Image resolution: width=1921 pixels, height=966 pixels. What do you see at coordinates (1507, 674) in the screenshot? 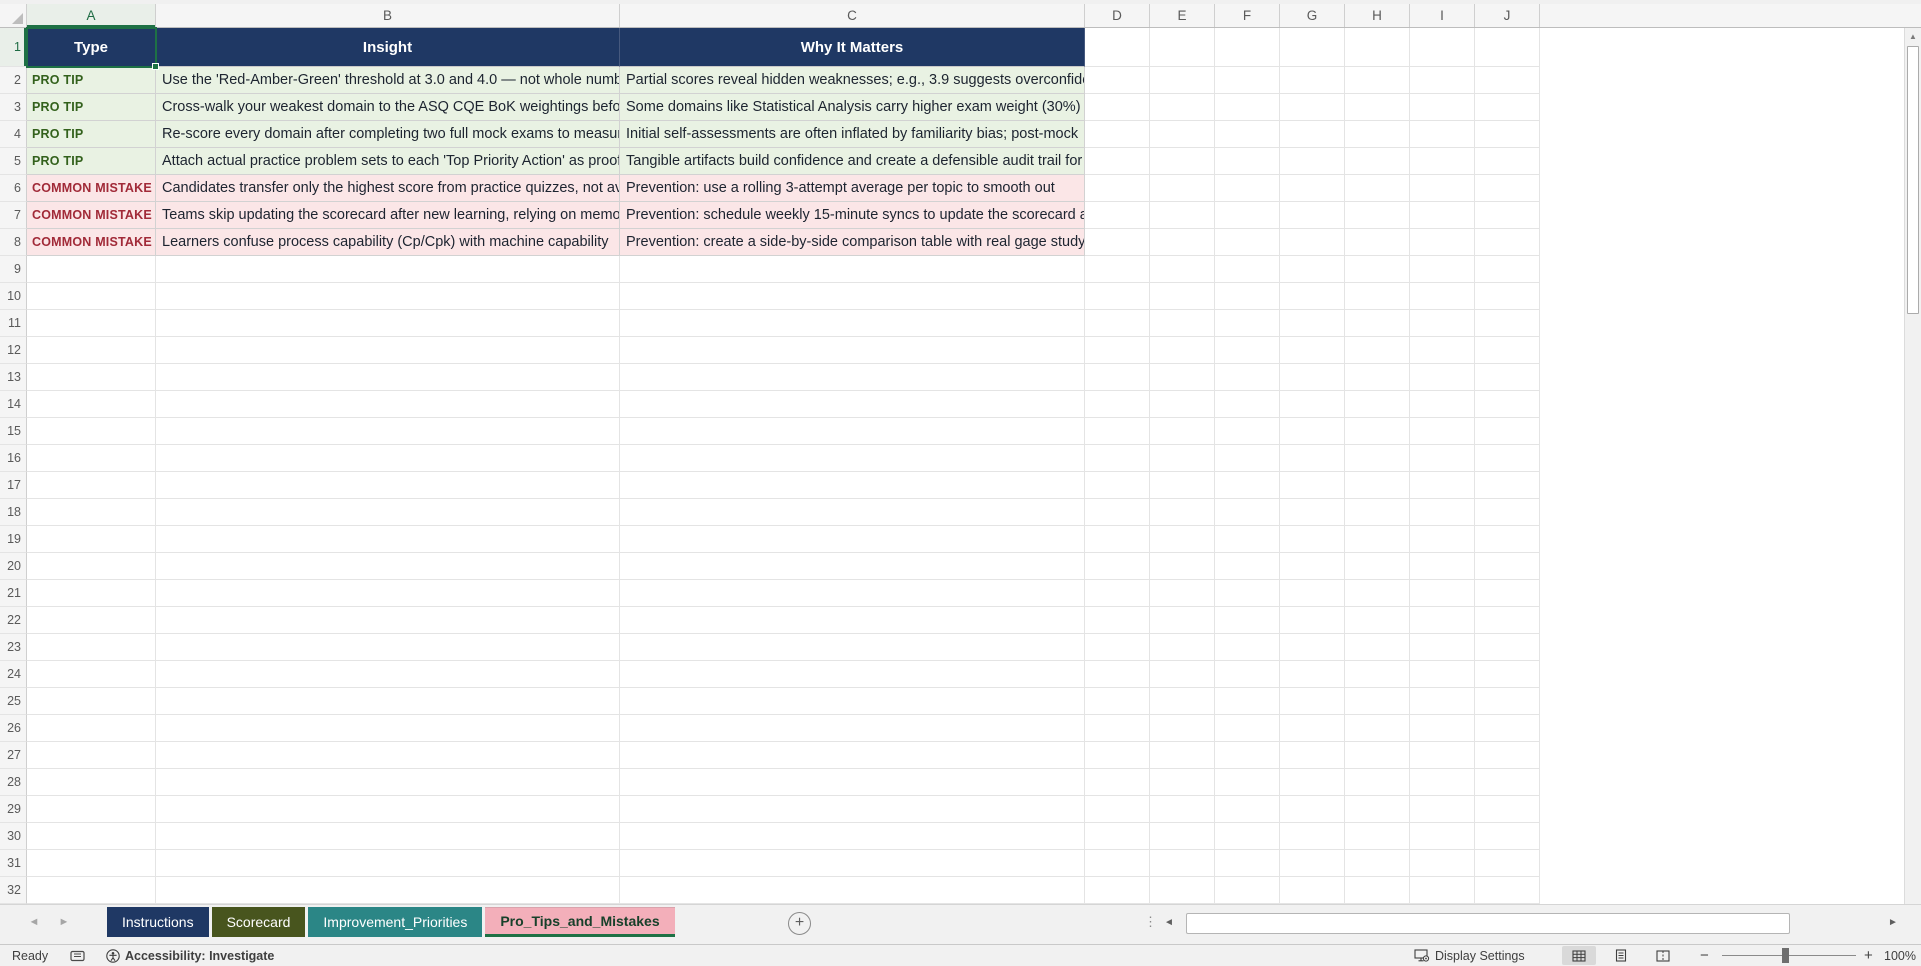
I see `cell-J24` at bounding box center [1507, 674].